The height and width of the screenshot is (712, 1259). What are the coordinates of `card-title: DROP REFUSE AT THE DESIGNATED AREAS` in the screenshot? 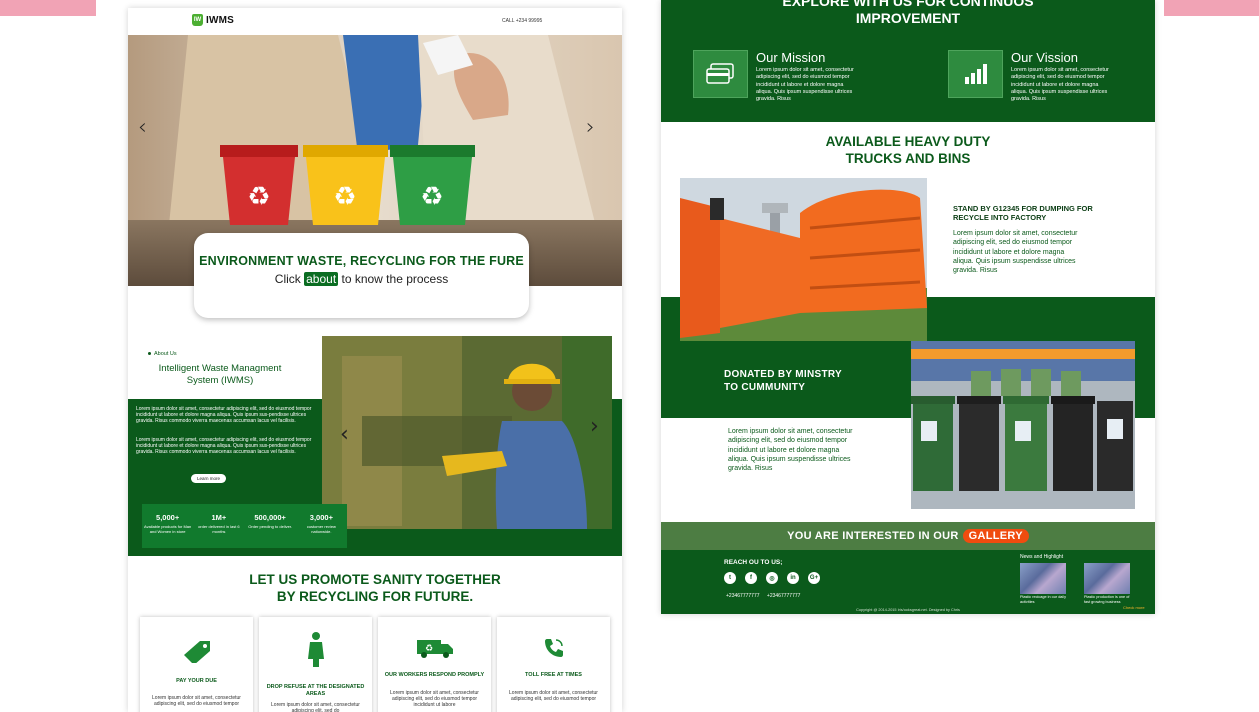 It's located at (315, 690).